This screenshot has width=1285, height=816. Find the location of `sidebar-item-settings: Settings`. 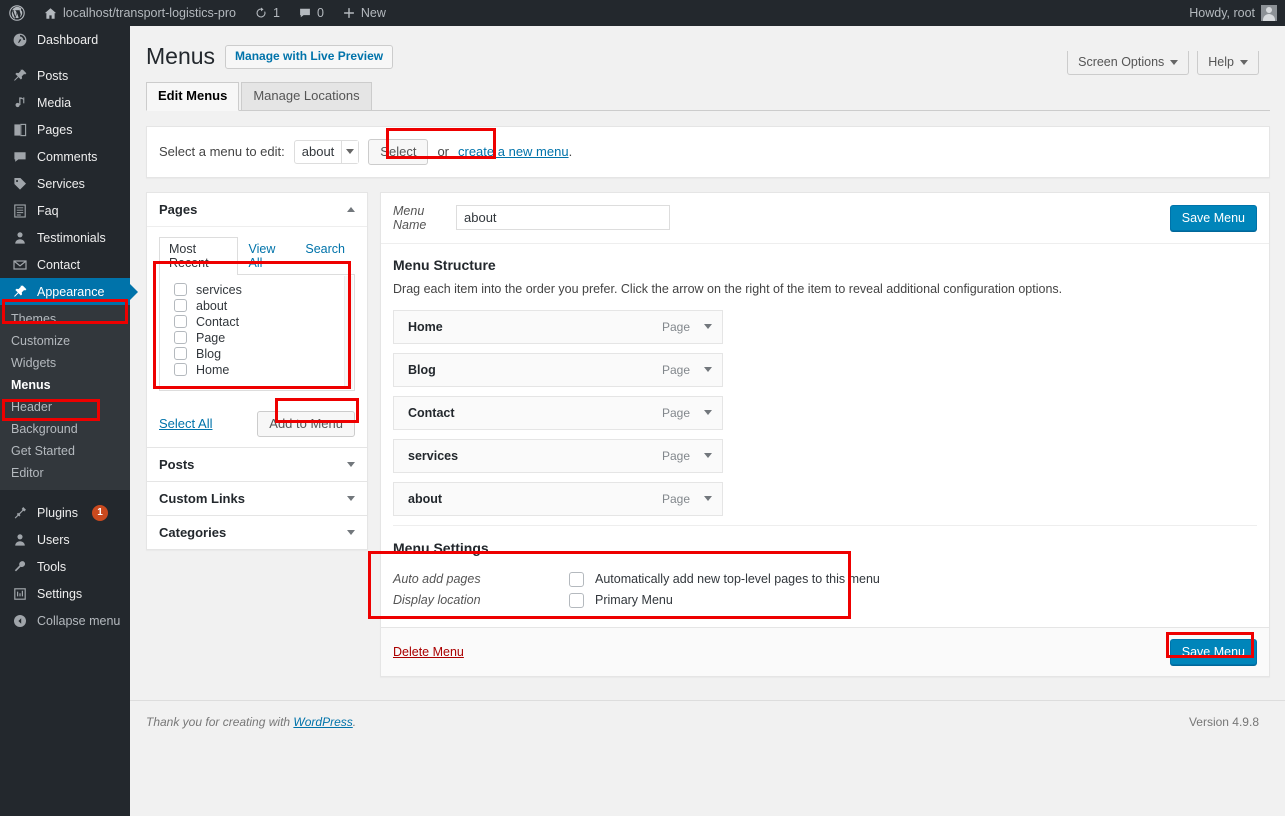

sidebar-item-settings: Settings is located at coordinates (65, 593).